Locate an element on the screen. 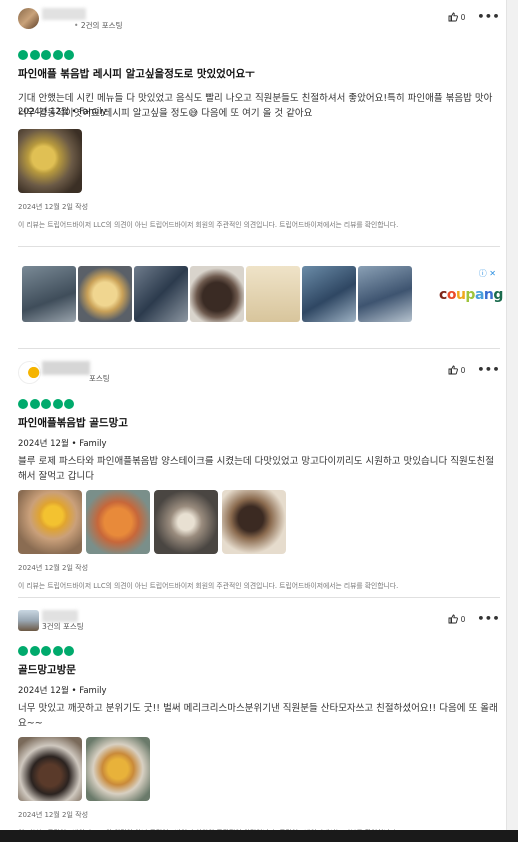  ad-banner: coupang ⓘ ✕ is located at coordinates (260, 296).